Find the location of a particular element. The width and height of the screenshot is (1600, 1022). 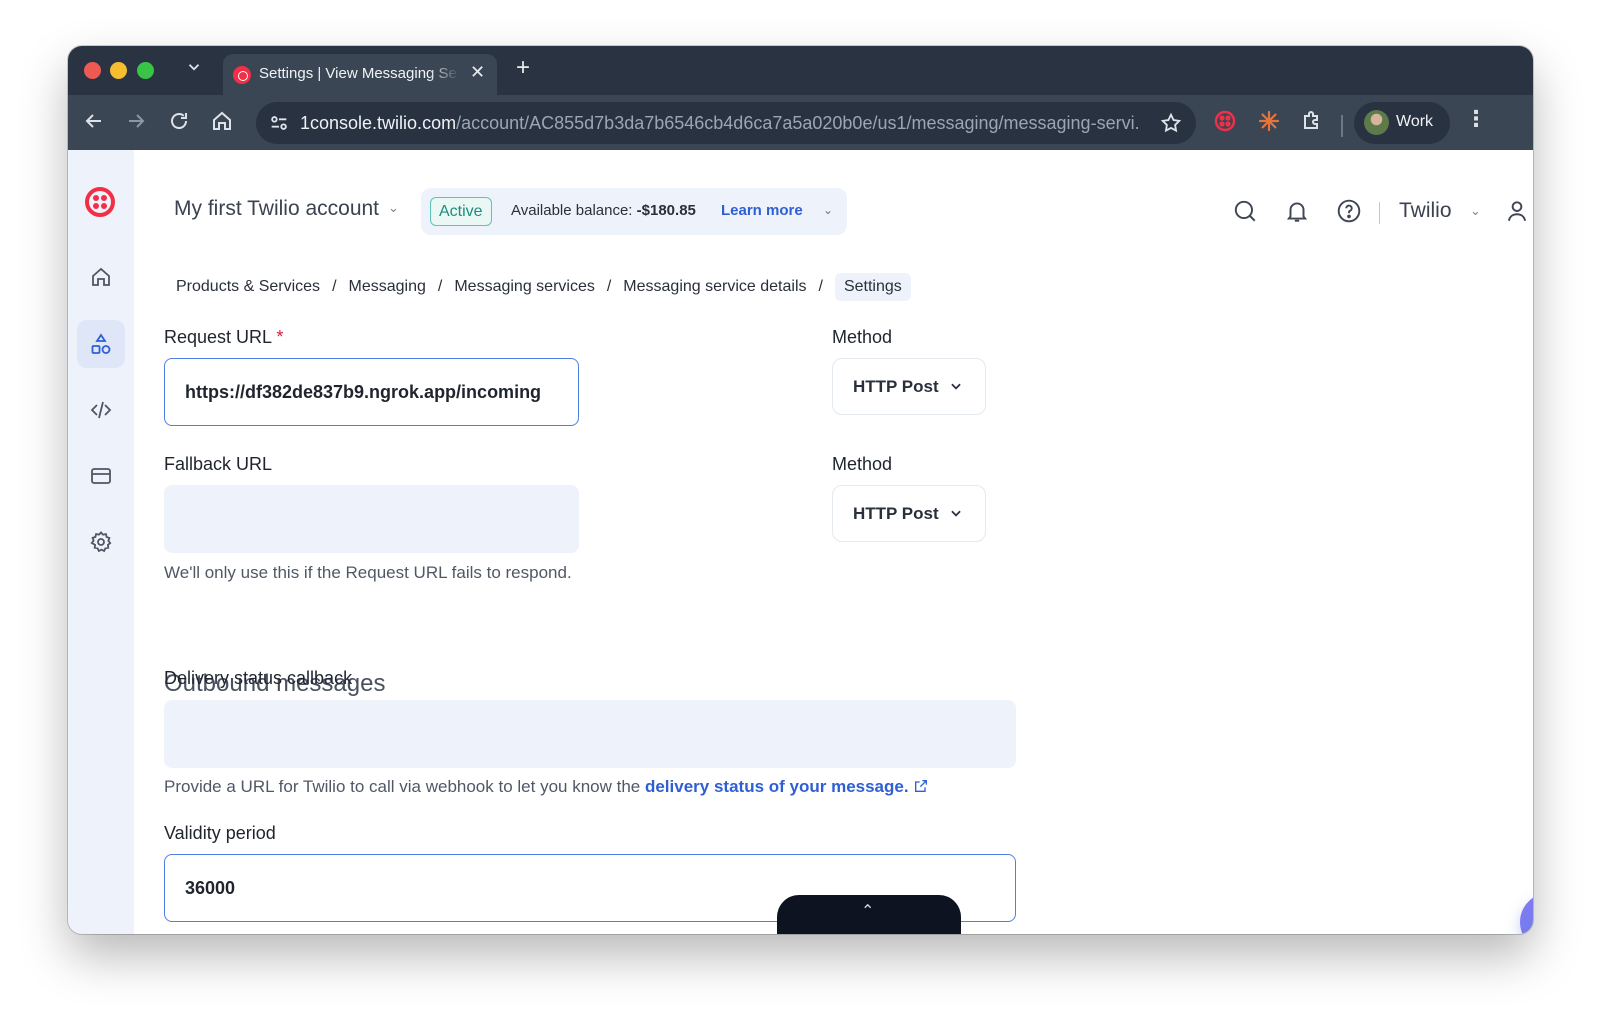

avatar is located at coordinates (1376, 122).